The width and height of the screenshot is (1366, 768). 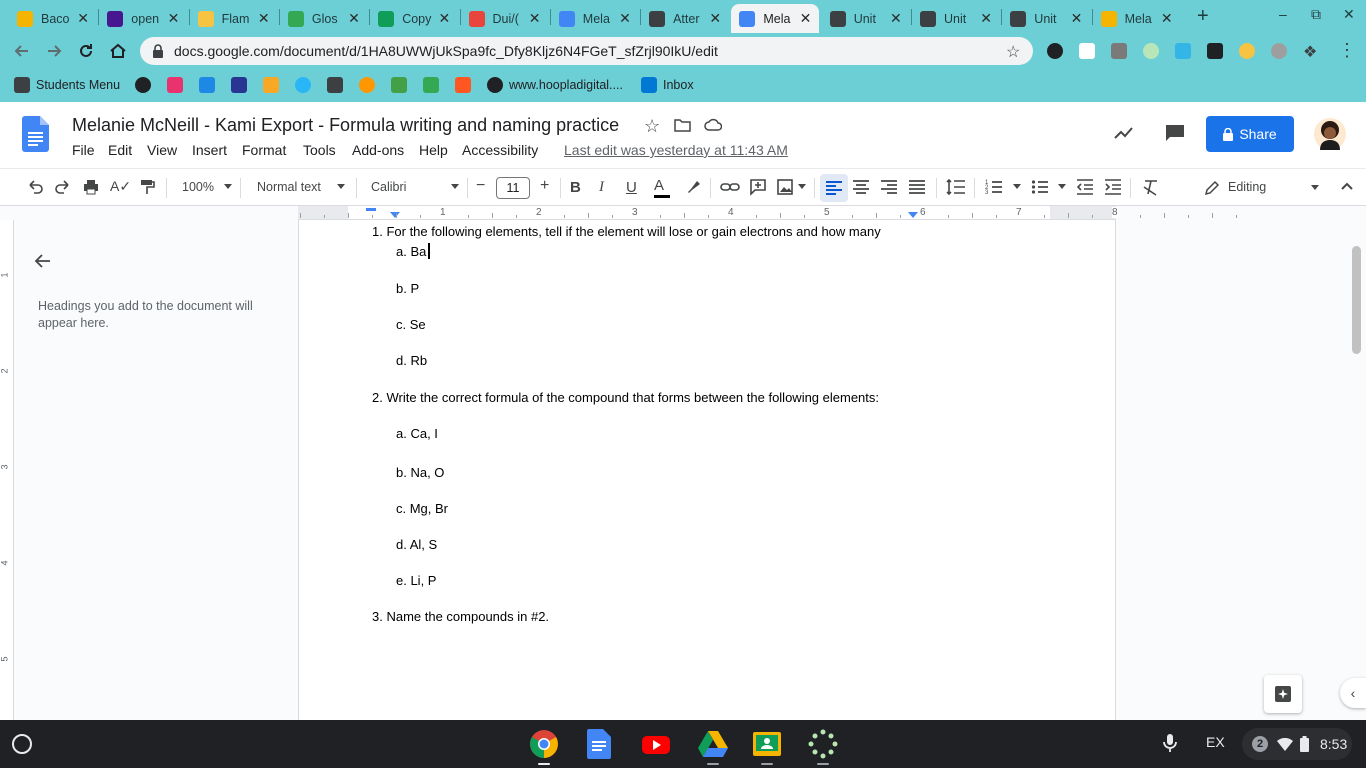 I want to click on decrease-indent-icon, so click(x=1085, y=187).